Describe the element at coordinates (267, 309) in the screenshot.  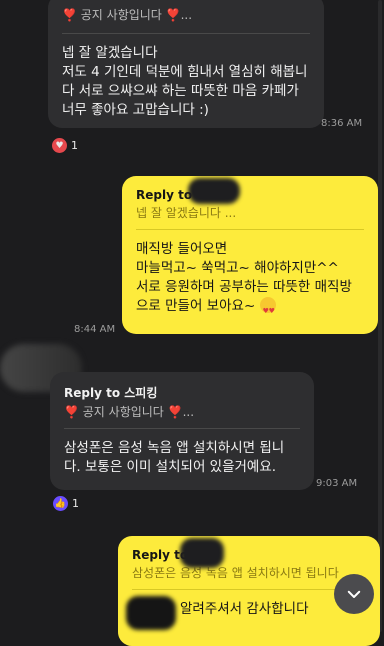
I see `heart-eyes-emoji-icon` at that location.